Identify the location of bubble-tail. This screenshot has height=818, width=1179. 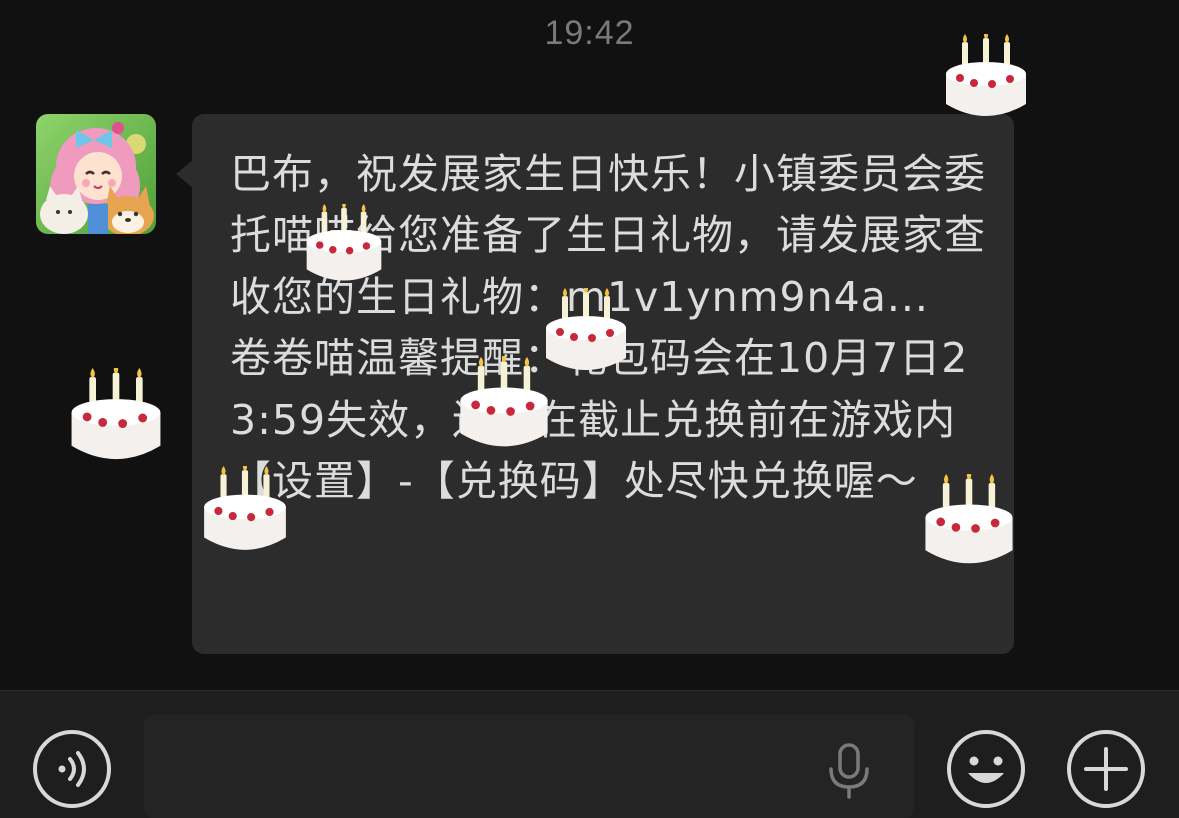
(184, 174).